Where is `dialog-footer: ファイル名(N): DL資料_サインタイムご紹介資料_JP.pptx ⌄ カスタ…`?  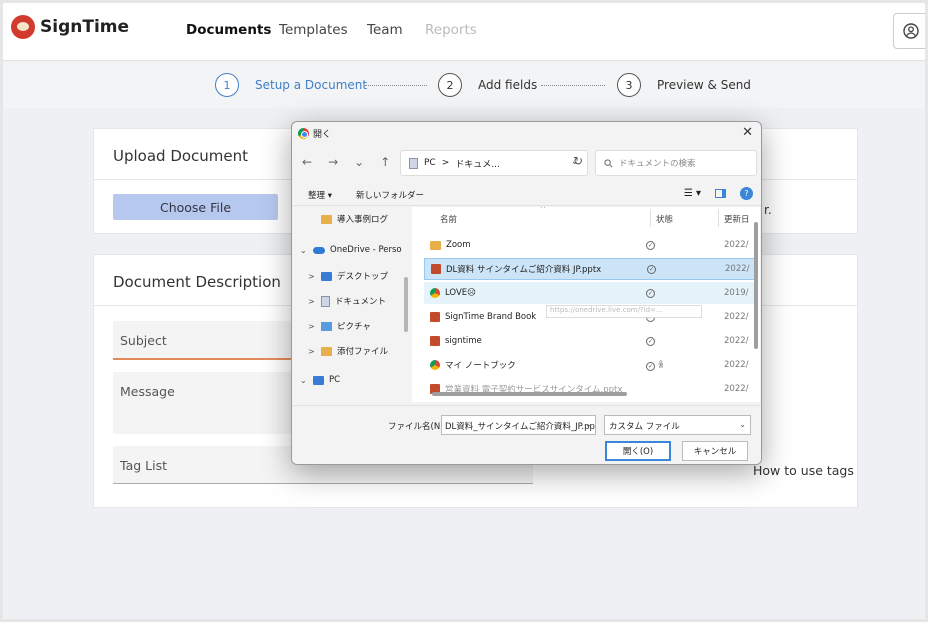 dialog-footer: ファイル名(N): DL資料_サインタイムご紹介資料_JP.pptx ⌄ カスタ… is located at coordinates (526, 434).